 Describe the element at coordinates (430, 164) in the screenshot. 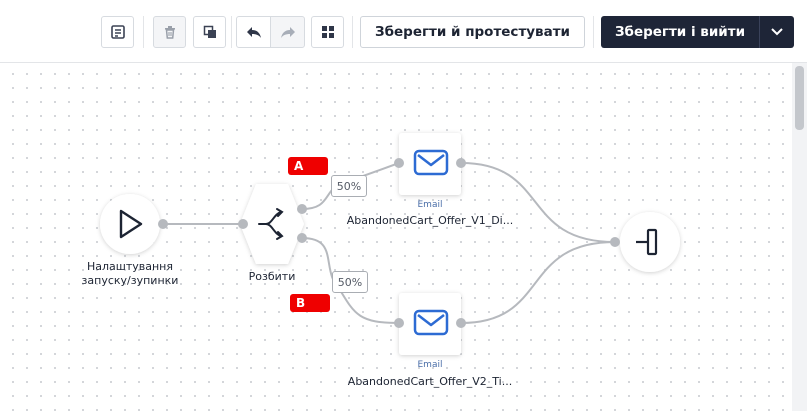

I see `email-node-a` at that location.